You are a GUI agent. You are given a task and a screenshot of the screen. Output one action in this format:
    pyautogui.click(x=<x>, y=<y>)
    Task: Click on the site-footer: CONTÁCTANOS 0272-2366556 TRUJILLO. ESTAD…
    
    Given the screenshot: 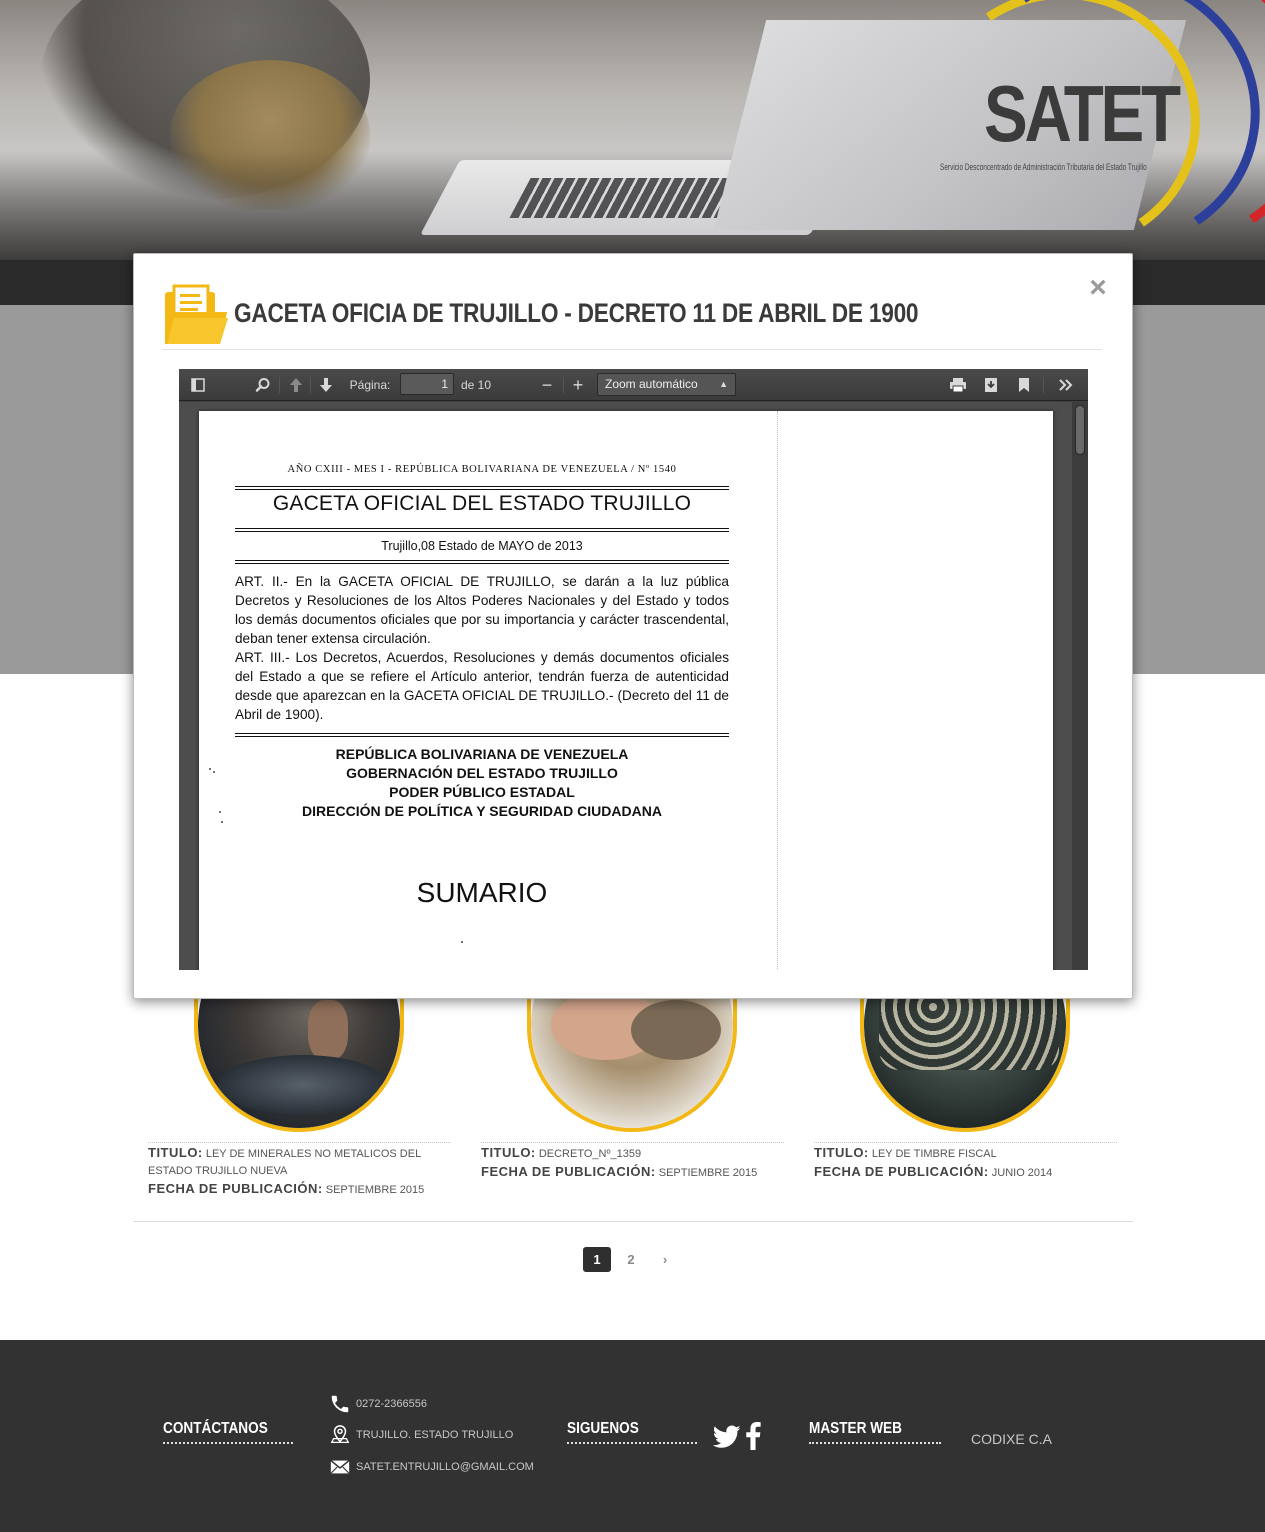 What is the action you would take?
    pyautogui.click(x=632, y=1436)
    